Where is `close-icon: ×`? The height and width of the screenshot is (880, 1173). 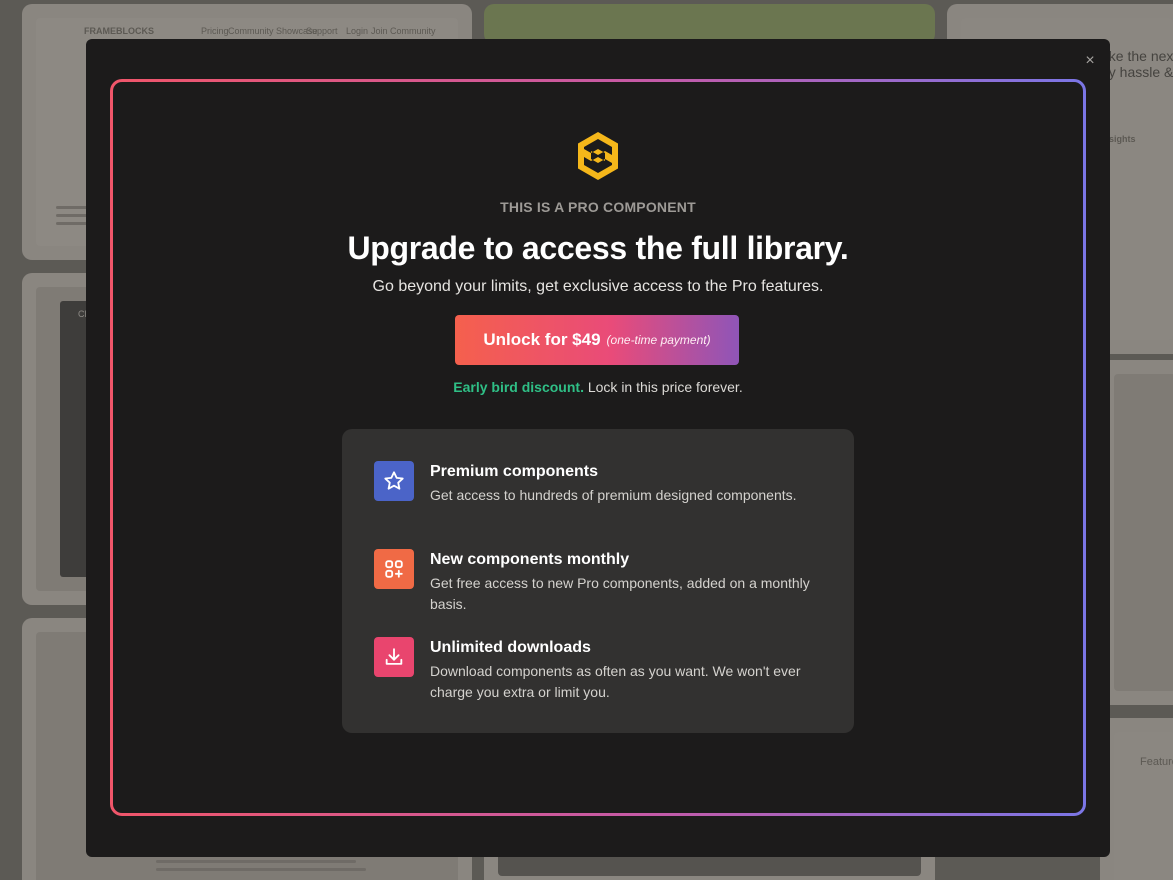
close-icon: × is located at coordinates (1089, 60).